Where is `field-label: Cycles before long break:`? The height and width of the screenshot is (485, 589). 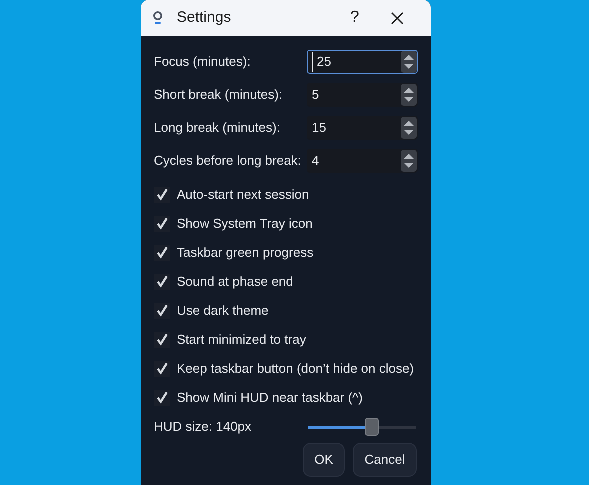
field-label: Cycles before long break: is located at coordinates (228, 161).